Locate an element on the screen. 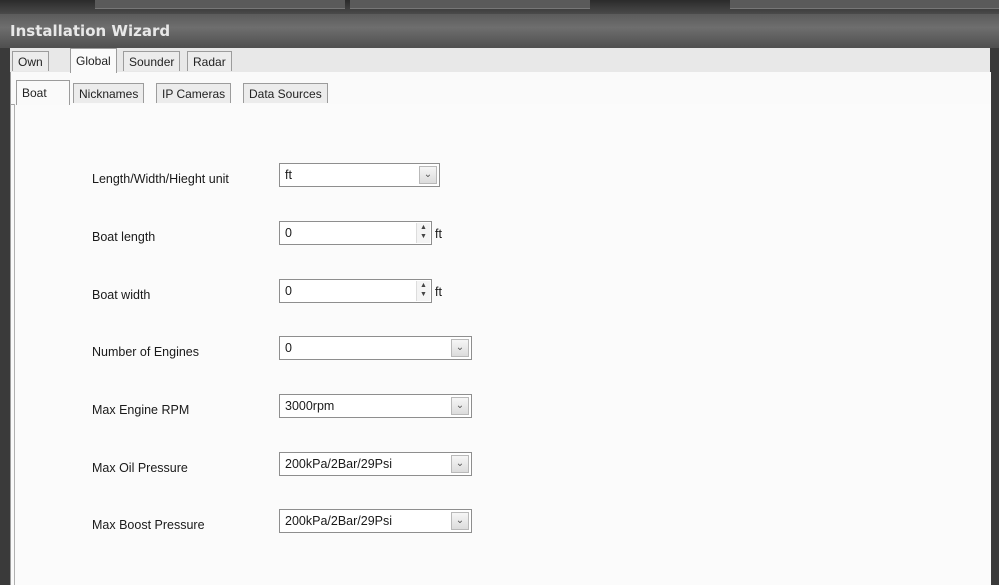 The height and width of the screenshot is (585, 999). engines-label: Number of Engines is located at coordinates (146, 352).